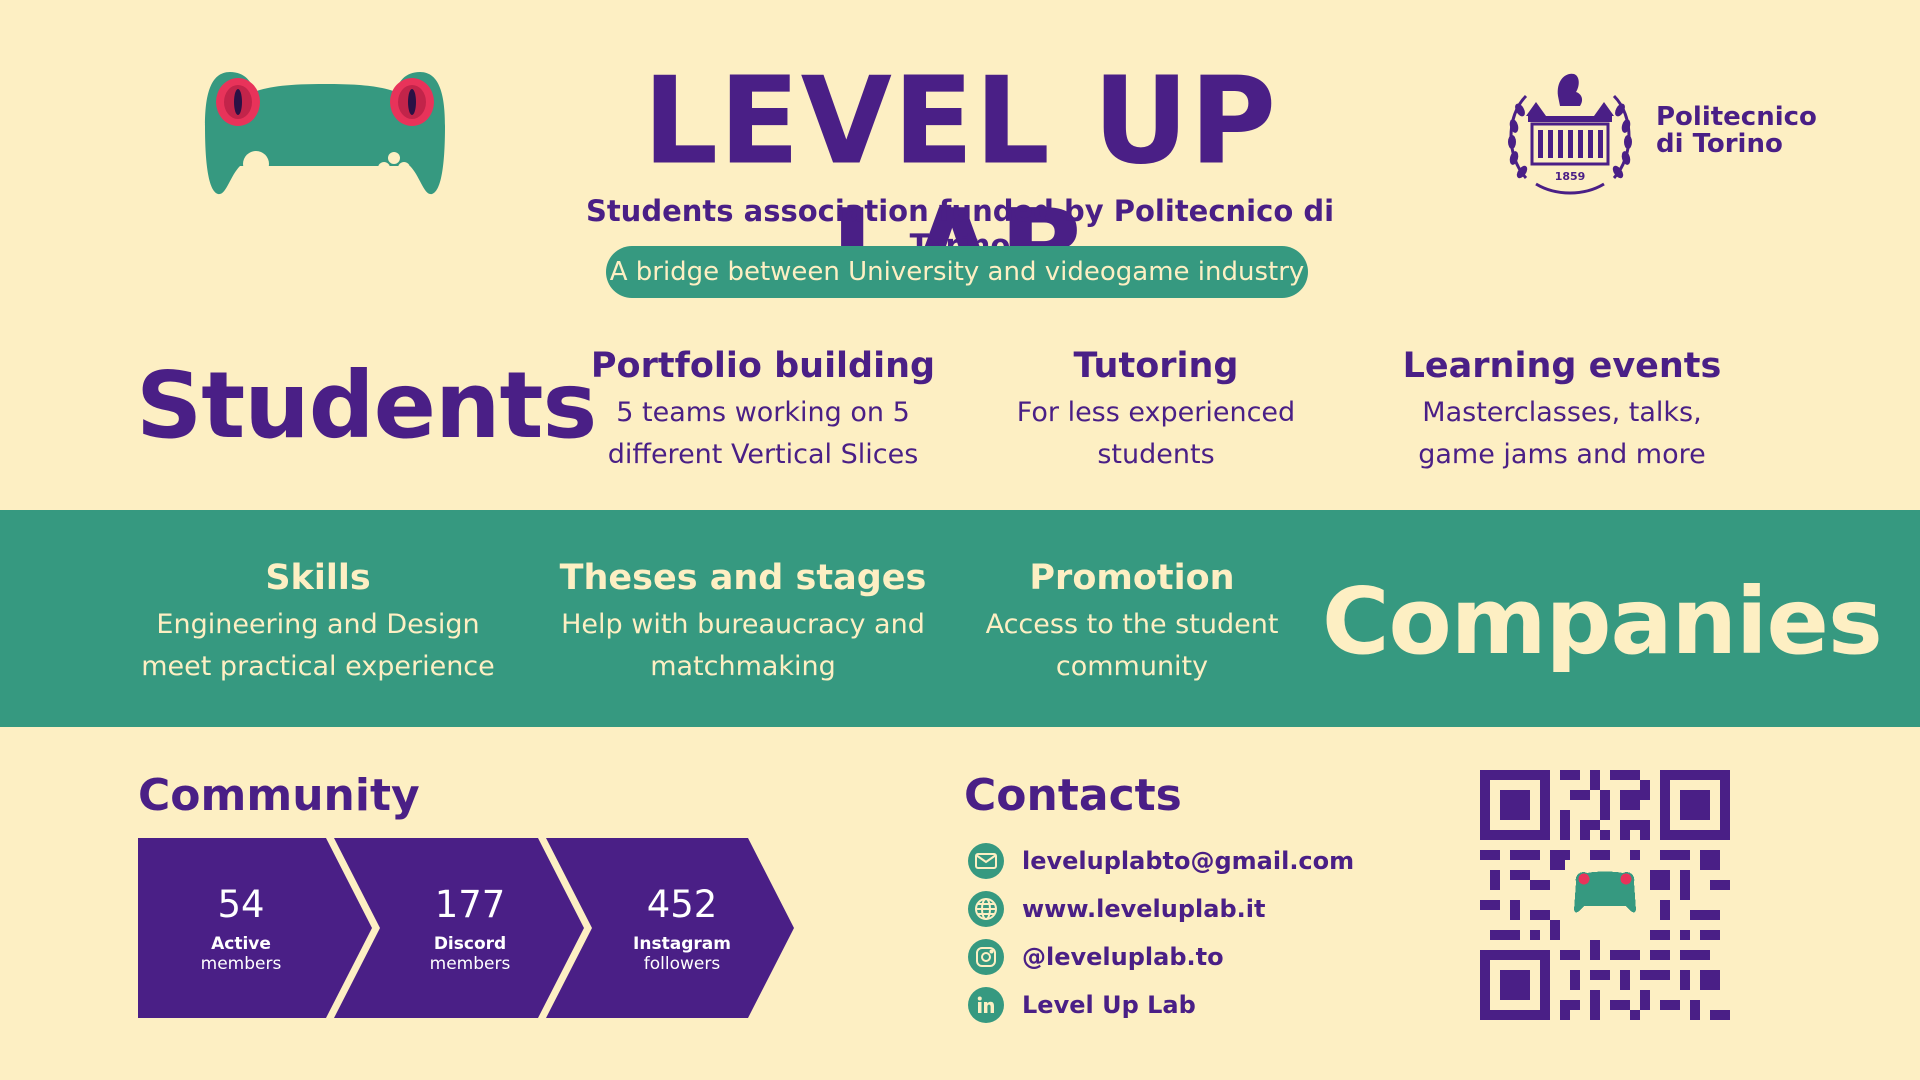 Image resolution: width=1920 pixels, height=1080 pixels. I want to click on contact-instagram-text: @leveluplab.to, so click(1123, 957).